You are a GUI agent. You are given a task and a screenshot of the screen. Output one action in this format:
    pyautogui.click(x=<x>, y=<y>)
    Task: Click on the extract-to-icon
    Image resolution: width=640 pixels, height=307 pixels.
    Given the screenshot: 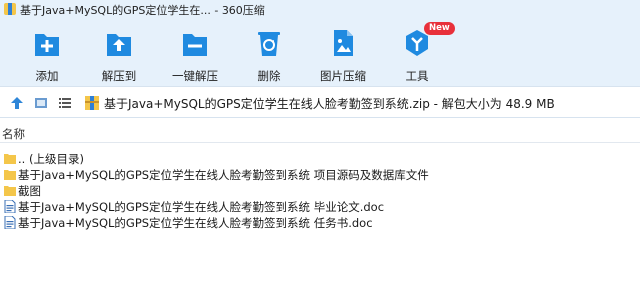 What is the action you would take?
    pyautogui.click(x=119, y=45)
    